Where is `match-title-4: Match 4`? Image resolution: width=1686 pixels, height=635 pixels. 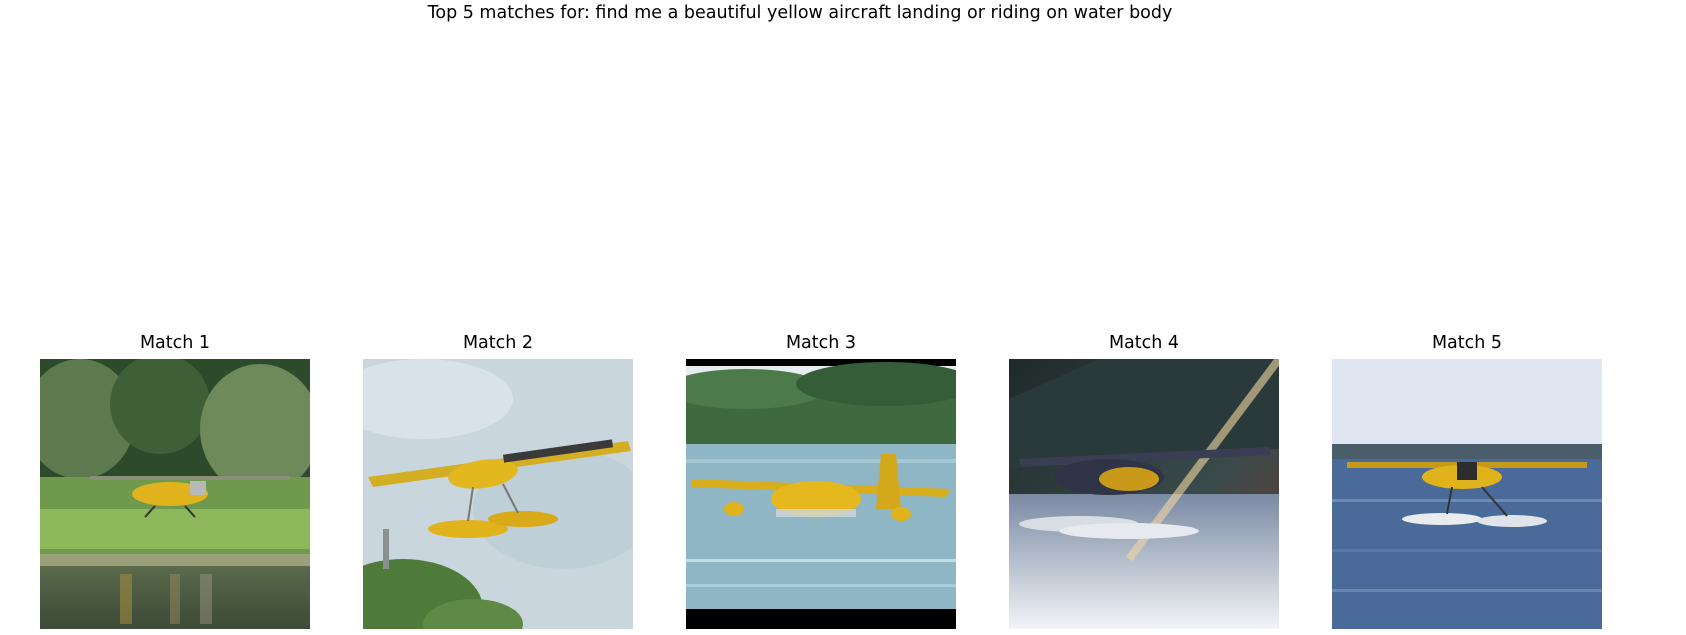
match-title-4: Match 4 is located at coordinates (1144, 343).